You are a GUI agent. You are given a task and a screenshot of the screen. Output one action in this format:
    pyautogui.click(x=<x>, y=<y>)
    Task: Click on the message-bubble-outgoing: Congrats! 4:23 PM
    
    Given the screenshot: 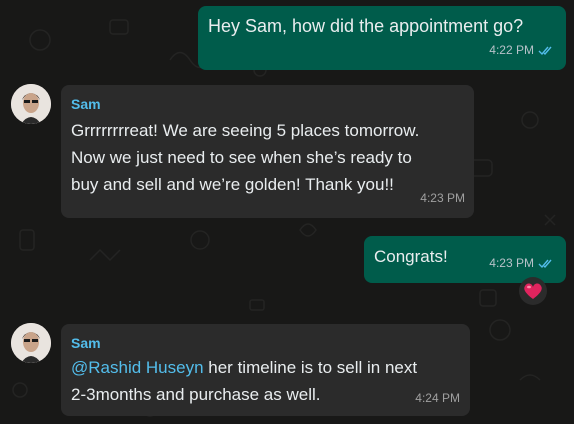 What is the action you would take?
    pyautogui.click(x=465, y=259)
    